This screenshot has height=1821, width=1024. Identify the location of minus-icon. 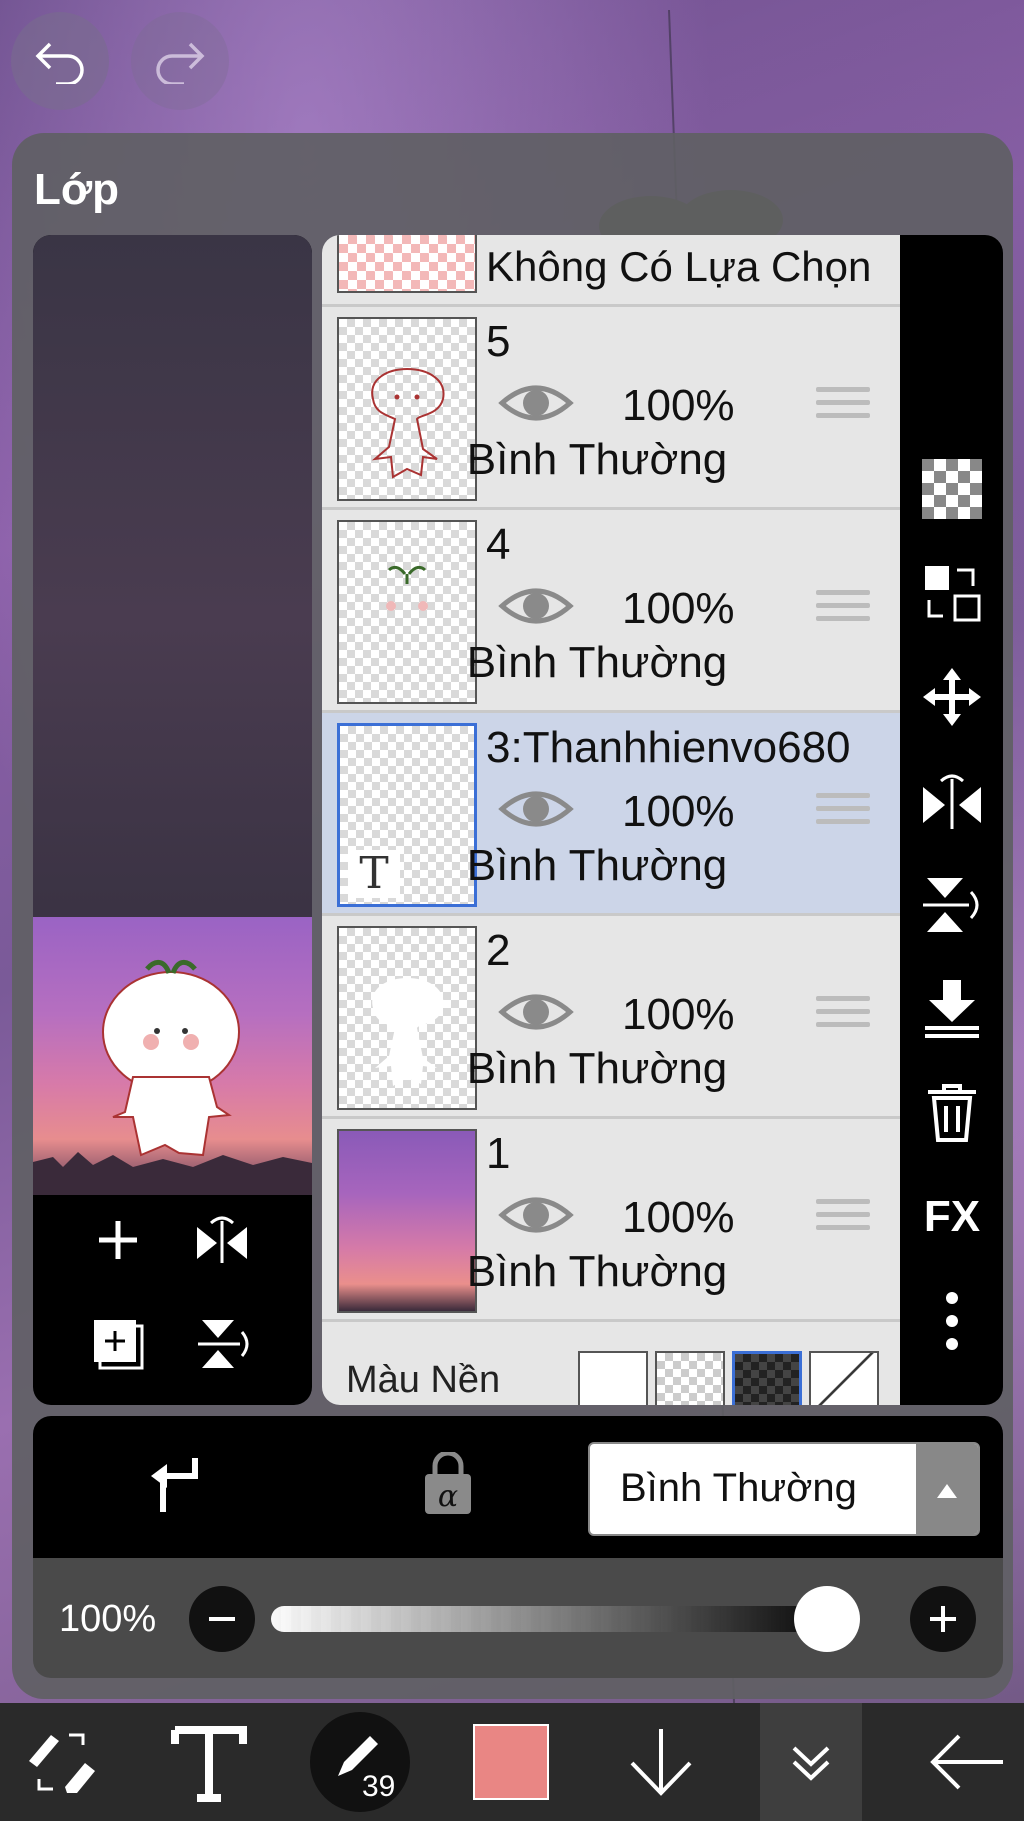
(222, 1619).